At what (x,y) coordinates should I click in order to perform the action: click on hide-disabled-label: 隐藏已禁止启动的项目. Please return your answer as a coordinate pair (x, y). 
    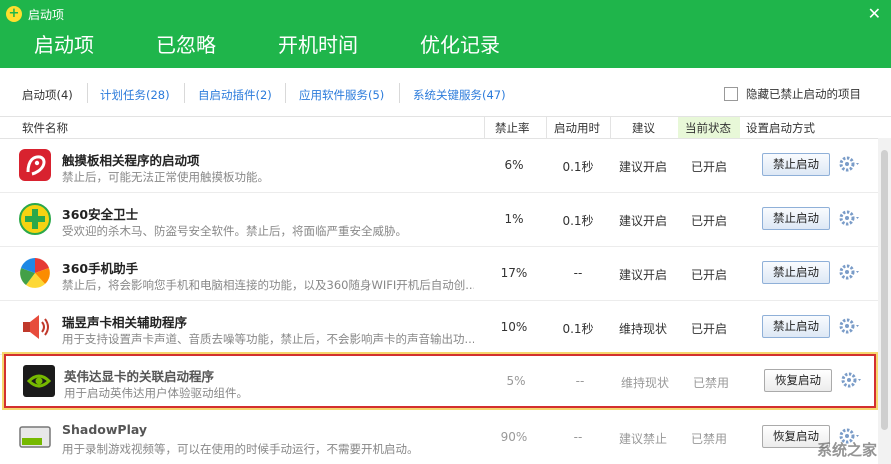
    Looking at the image, I should click on (803, 94).